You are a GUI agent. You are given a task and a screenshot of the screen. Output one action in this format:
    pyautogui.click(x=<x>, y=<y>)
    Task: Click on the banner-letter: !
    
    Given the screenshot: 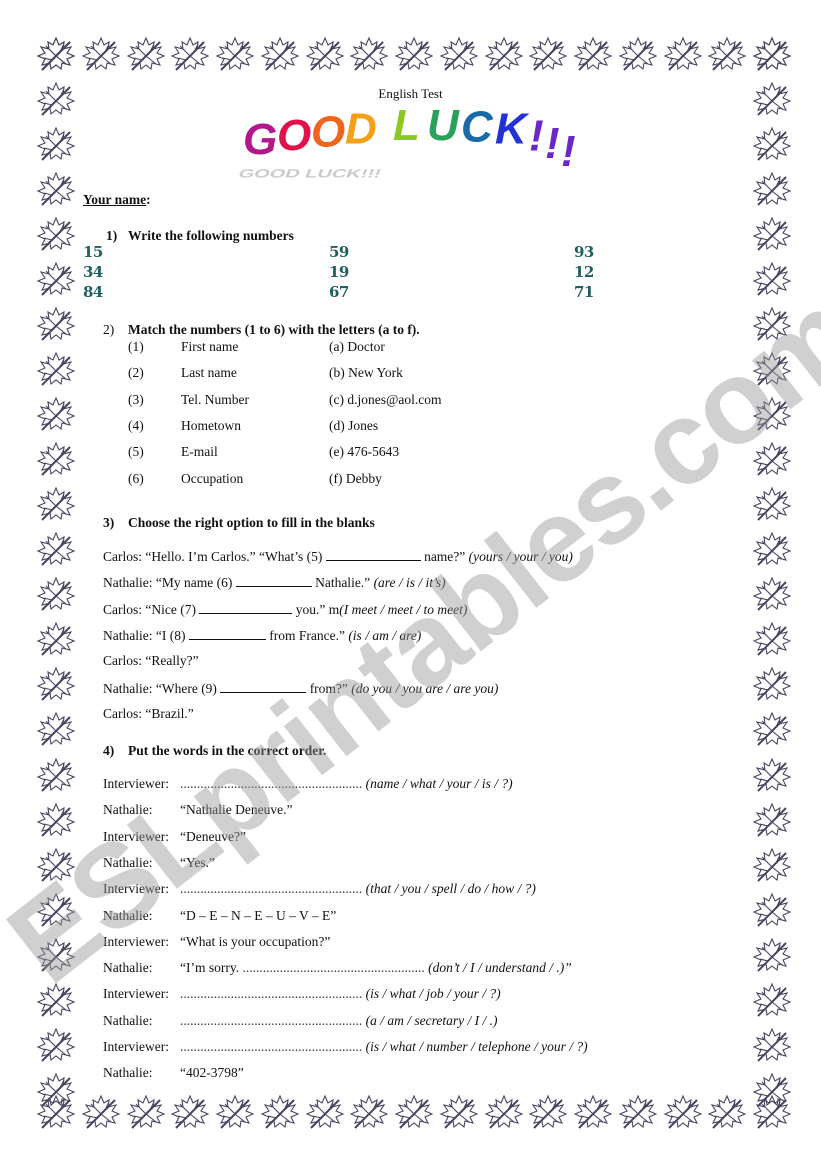 What is the action you would take?
    pyautogui.click(x=536, y=135)
    